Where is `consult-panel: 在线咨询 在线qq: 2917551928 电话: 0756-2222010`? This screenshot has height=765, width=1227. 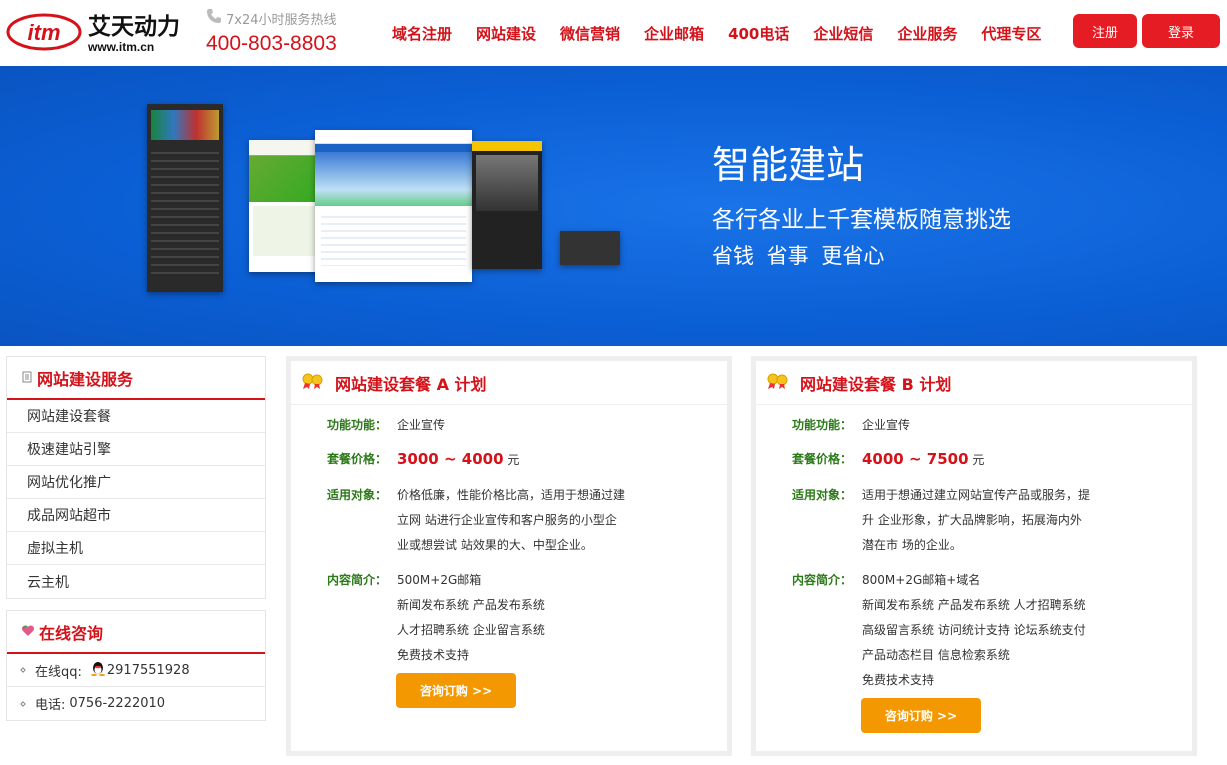
consult-panel: 在线咨询 在线qq: 2917551928 电话: 0756-2222010 is located at coordinates (136, 665).